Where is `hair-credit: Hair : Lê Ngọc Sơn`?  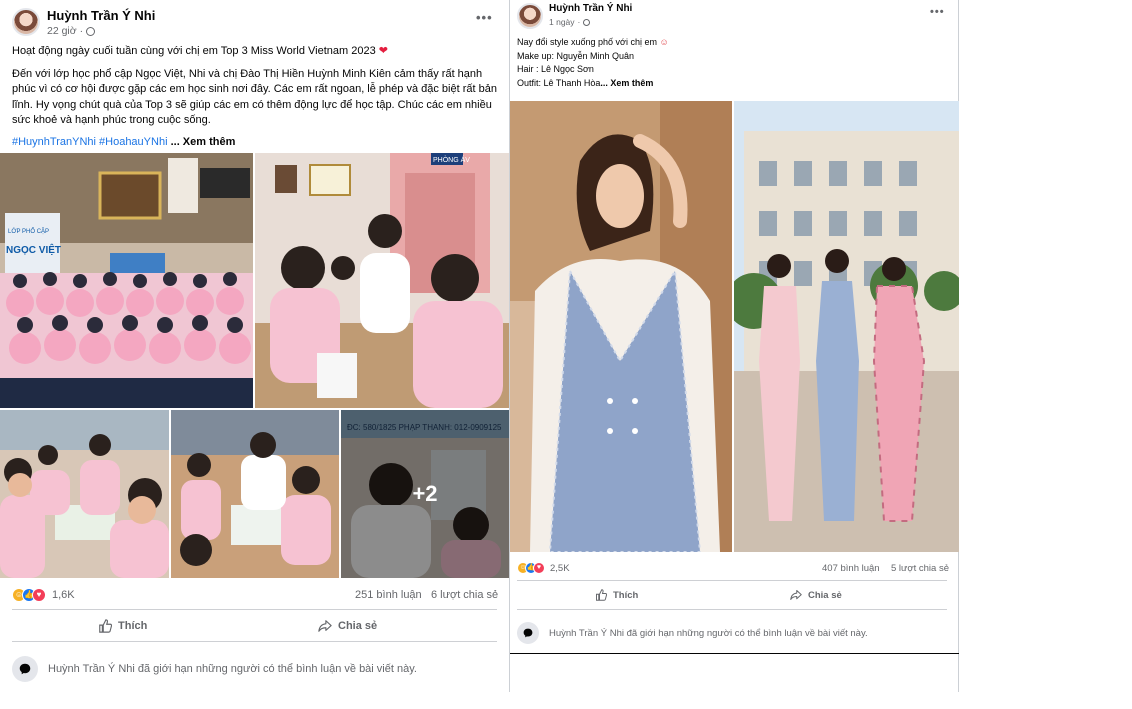
hair-credit: Hair : Lê Ngọc Sơn is located at coordinates (555, 69).